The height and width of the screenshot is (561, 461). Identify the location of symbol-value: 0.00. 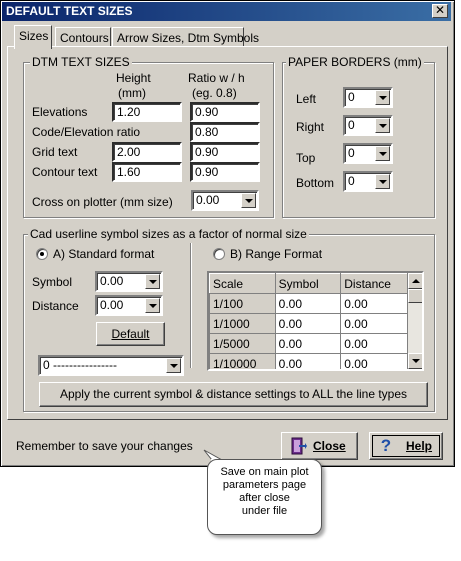
(112, 281).